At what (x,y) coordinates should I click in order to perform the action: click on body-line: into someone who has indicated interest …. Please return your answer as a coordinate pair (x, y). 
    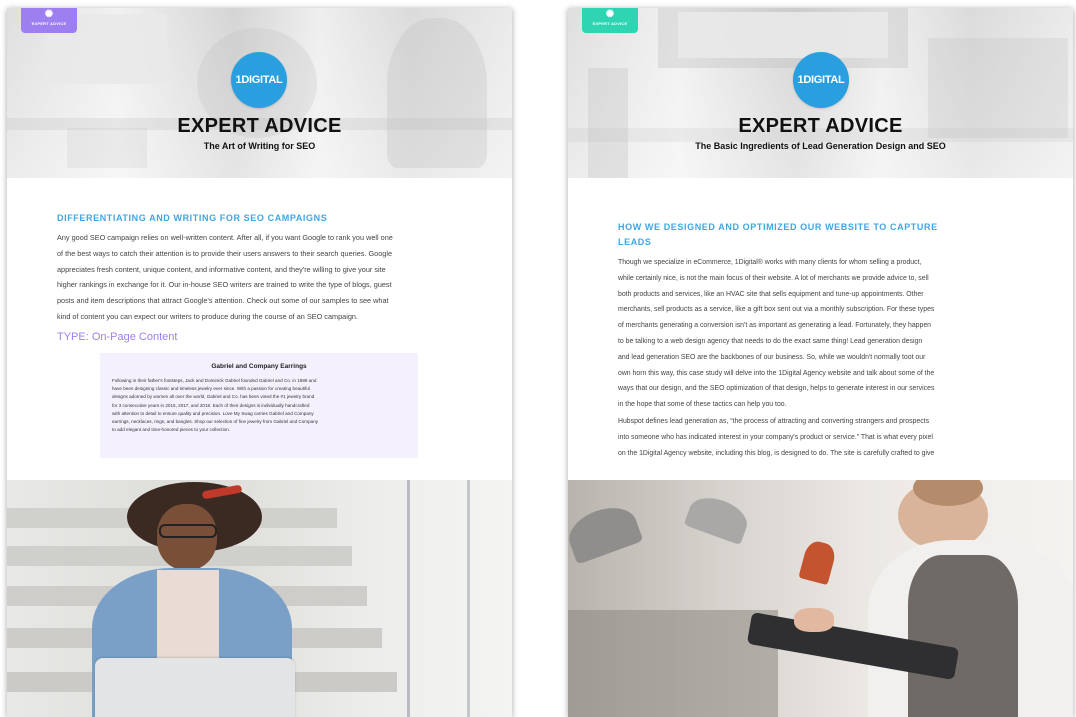
    Looking at the image, I should click on (775, 437).